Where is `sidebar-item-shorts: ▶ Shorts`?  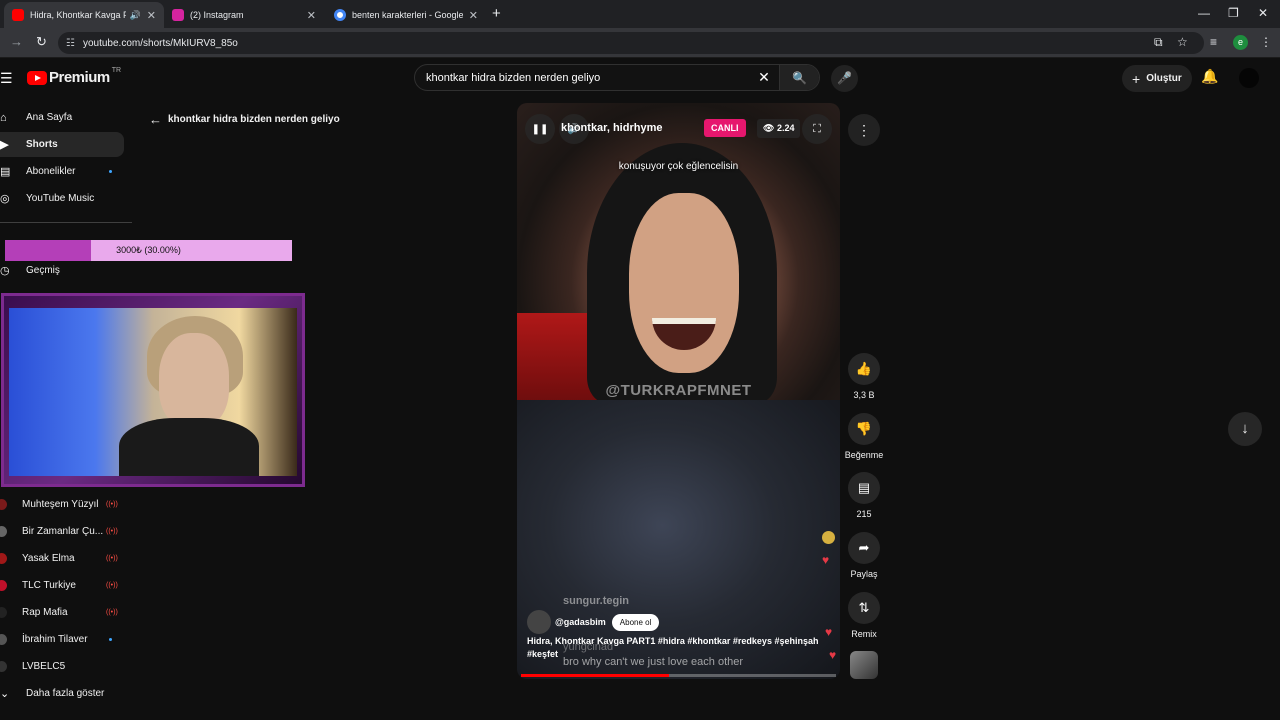
sidebar-item-shorts: ▶ Shorts is located at coordinates (62, 144).